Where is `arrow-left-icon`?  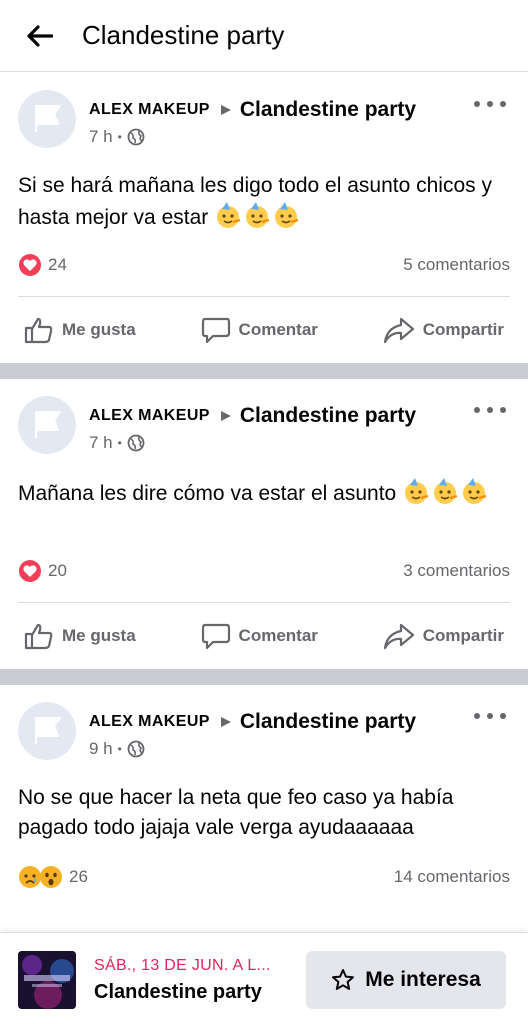
arrow-left-icon is located at coordinates (40, 35).